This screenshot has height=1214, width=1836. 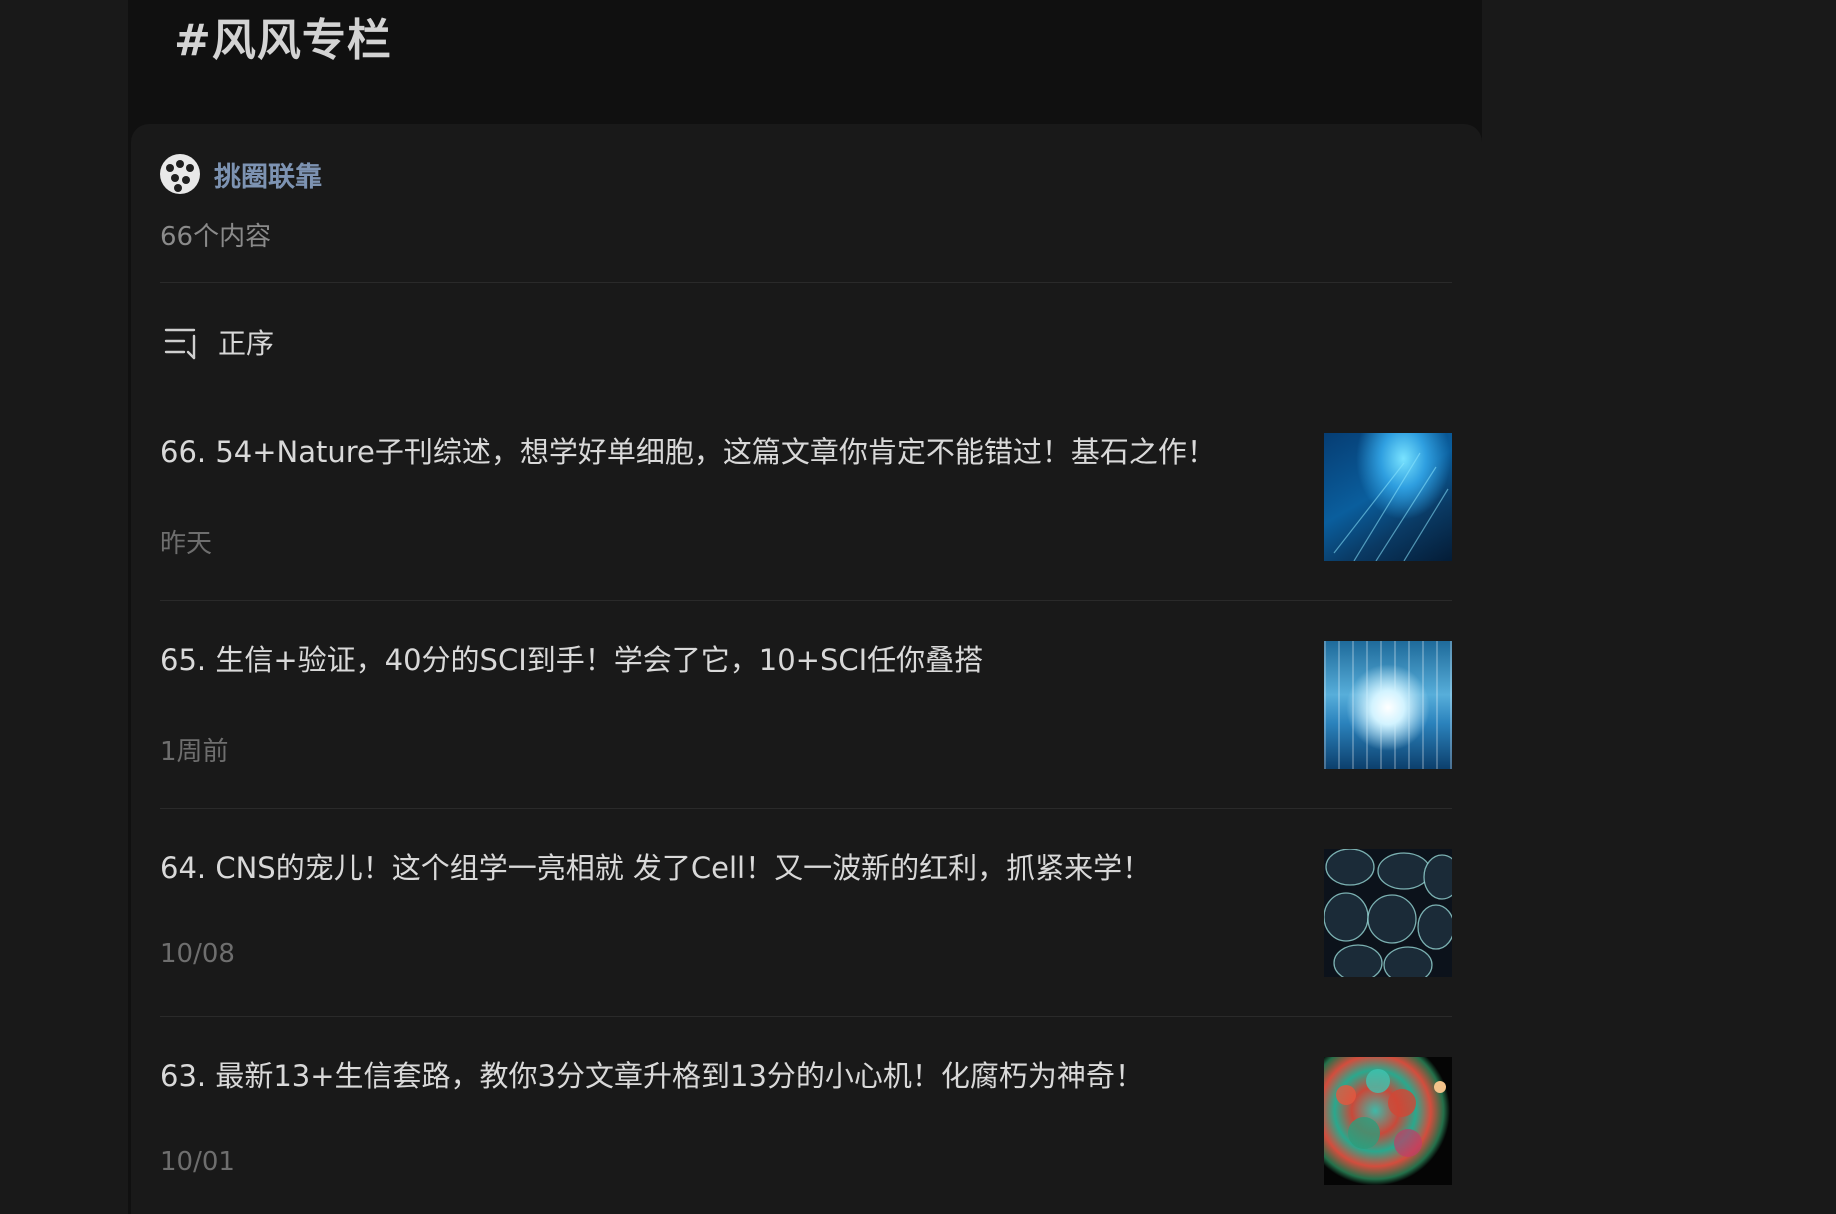 What do you see at coordinates (194, 752) in the screenshot?
I see `article-date: 1周前` at bounding box center [194, 752].